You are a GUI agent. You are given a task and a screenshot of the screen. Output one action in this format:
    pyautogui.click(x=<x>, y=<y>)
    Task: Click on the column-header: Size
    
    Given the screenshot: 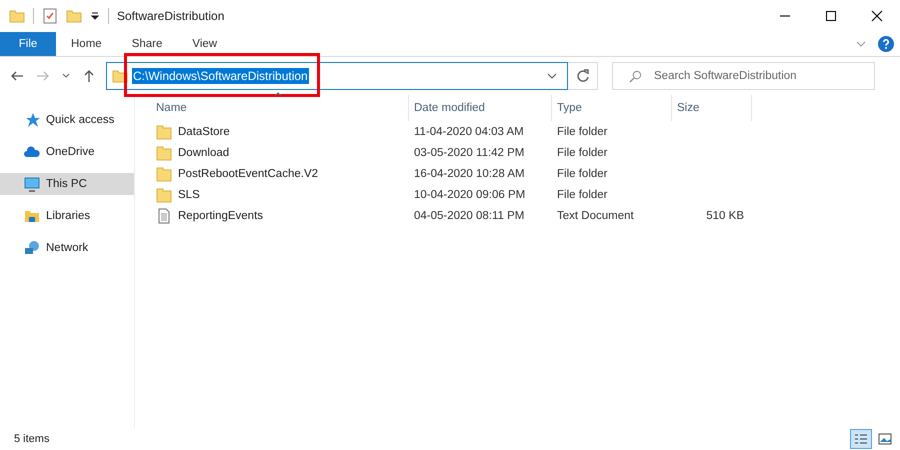 What is the action you would take?
    pyautogui.click(x=688, y=108)
    